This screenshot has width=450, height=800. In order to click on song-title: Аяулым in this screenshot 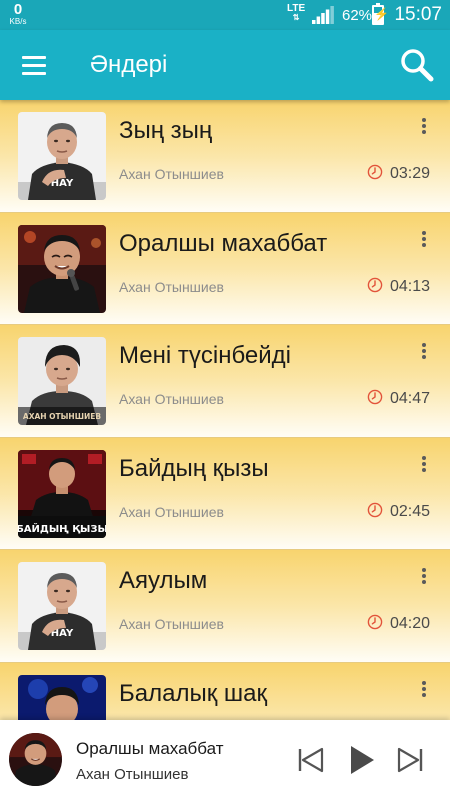, I will do `click(163, 580)`.